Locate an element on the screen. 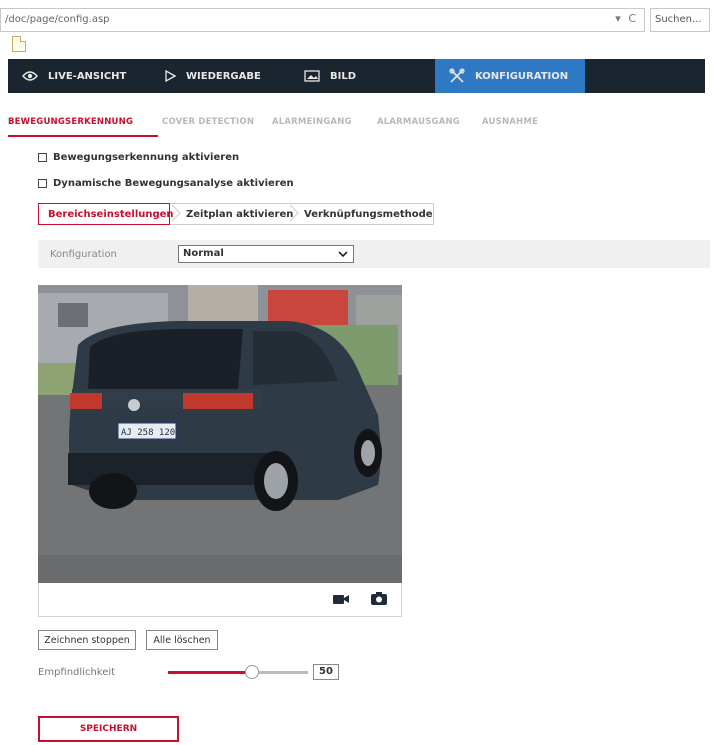 The width and height of the screenshot is (714, 745). video-toolbar is located at coordinates (220, 600).